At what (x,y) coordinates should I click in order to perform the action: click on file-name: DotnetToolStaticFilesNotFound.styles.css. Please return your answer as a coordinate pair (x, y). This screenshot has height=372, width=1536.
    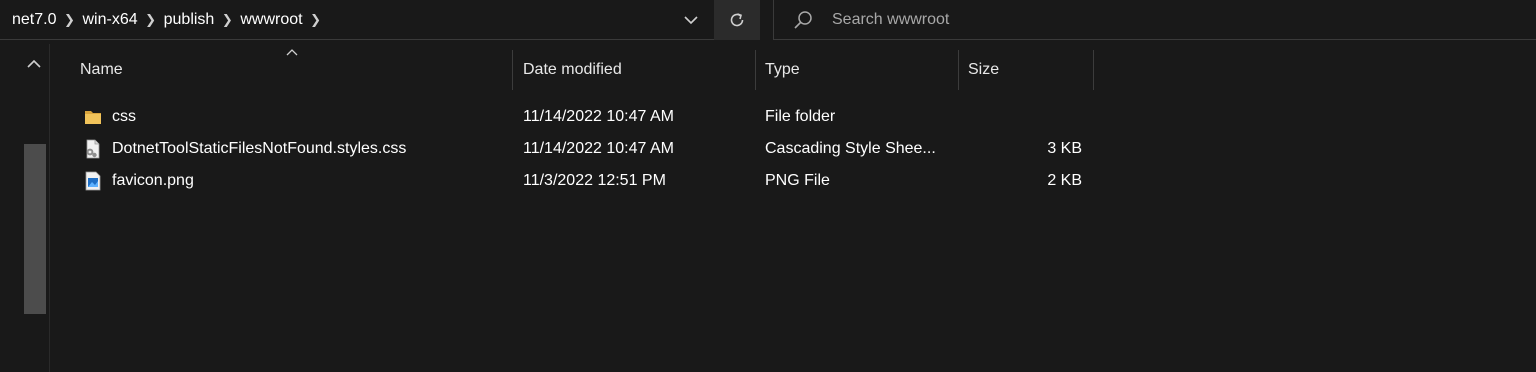
    Looking at the image, I should click on (259, 148).